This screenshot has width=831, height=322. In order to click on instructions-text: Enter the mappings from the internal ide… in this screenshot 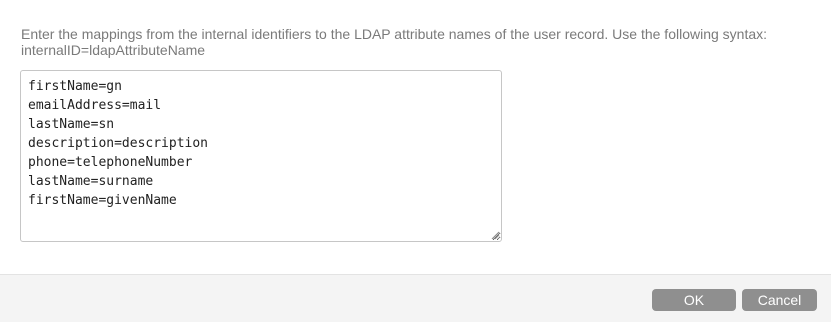, I will do `click(394, 42)`.